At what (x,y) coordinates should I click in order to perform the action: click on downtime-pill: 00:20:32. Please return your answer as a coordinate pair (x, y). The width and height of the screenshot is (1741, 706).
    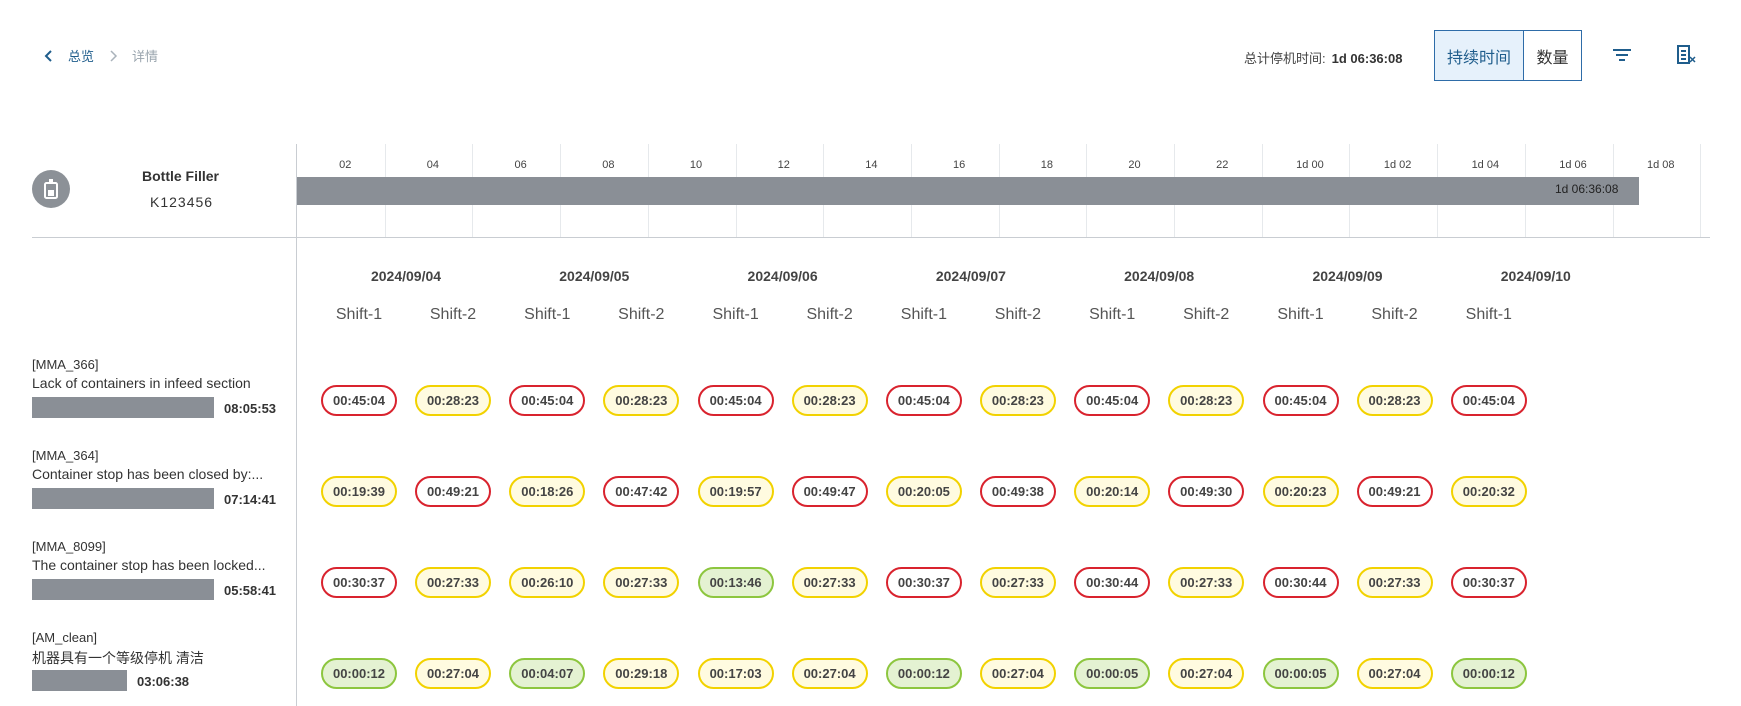
    Looking at the image, I should click on (1488, 491).